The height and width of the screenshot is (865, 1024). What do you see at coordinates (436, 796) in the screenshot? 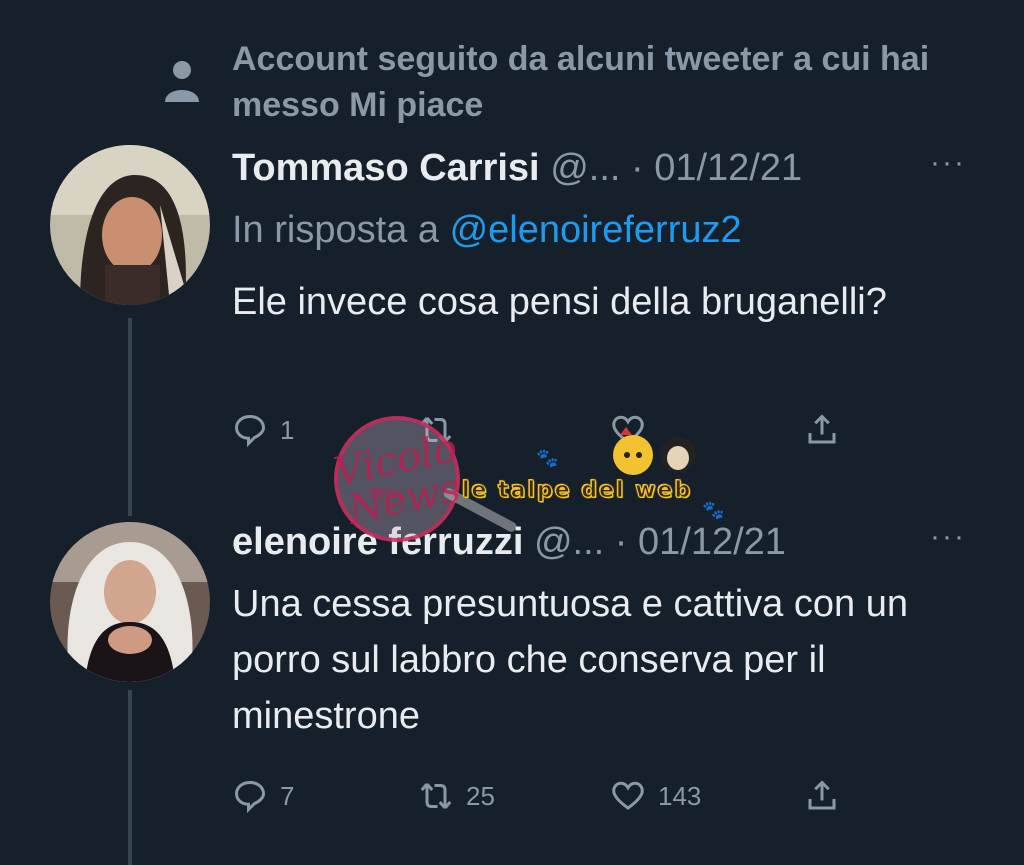
I see `retweet-icon` at bounding box center [436, 796].